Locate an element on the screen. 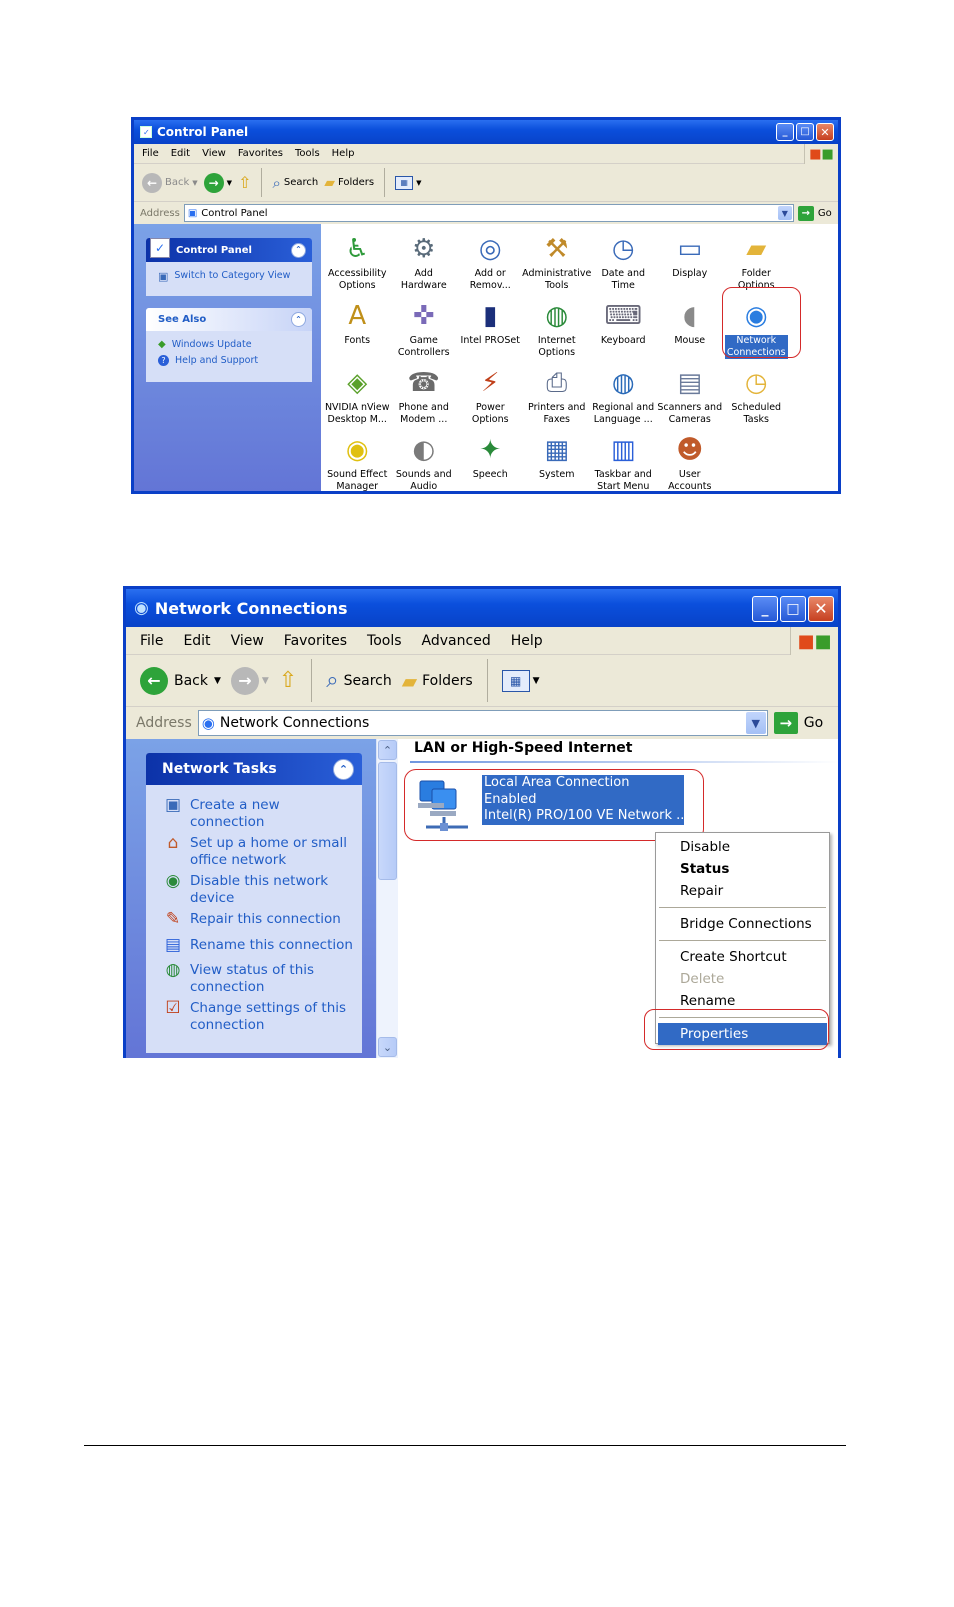  menu-status: Status is located at coordinates (742, 869).